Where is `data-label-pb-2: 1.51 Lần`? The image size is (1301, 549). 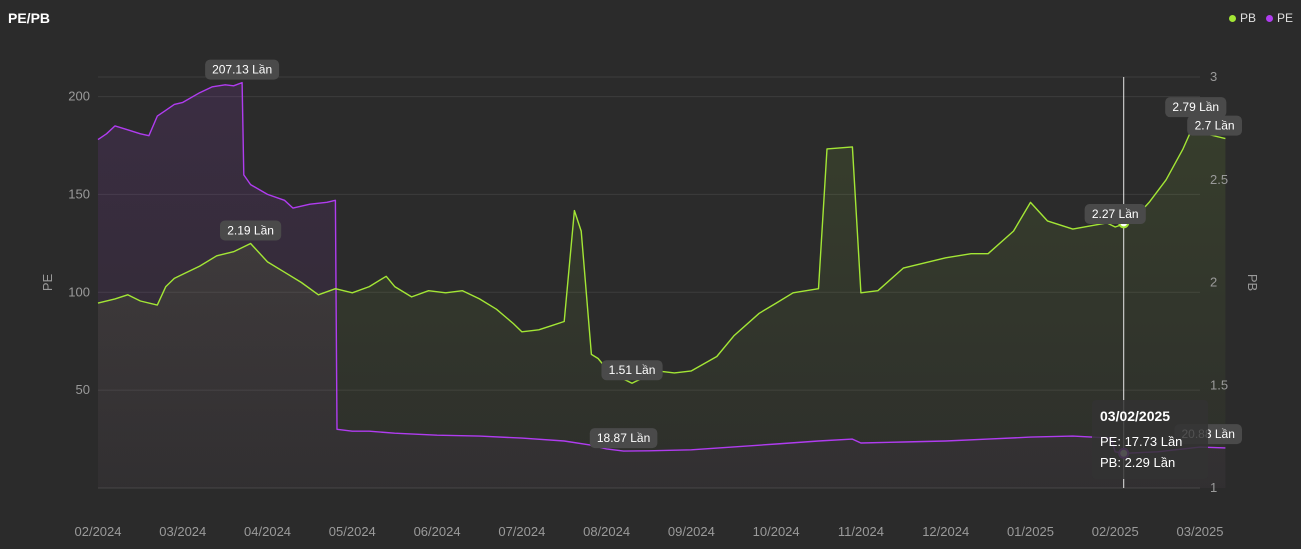 data-label-pb-2: 1.51 Lần is located at coordinates (632, 370).